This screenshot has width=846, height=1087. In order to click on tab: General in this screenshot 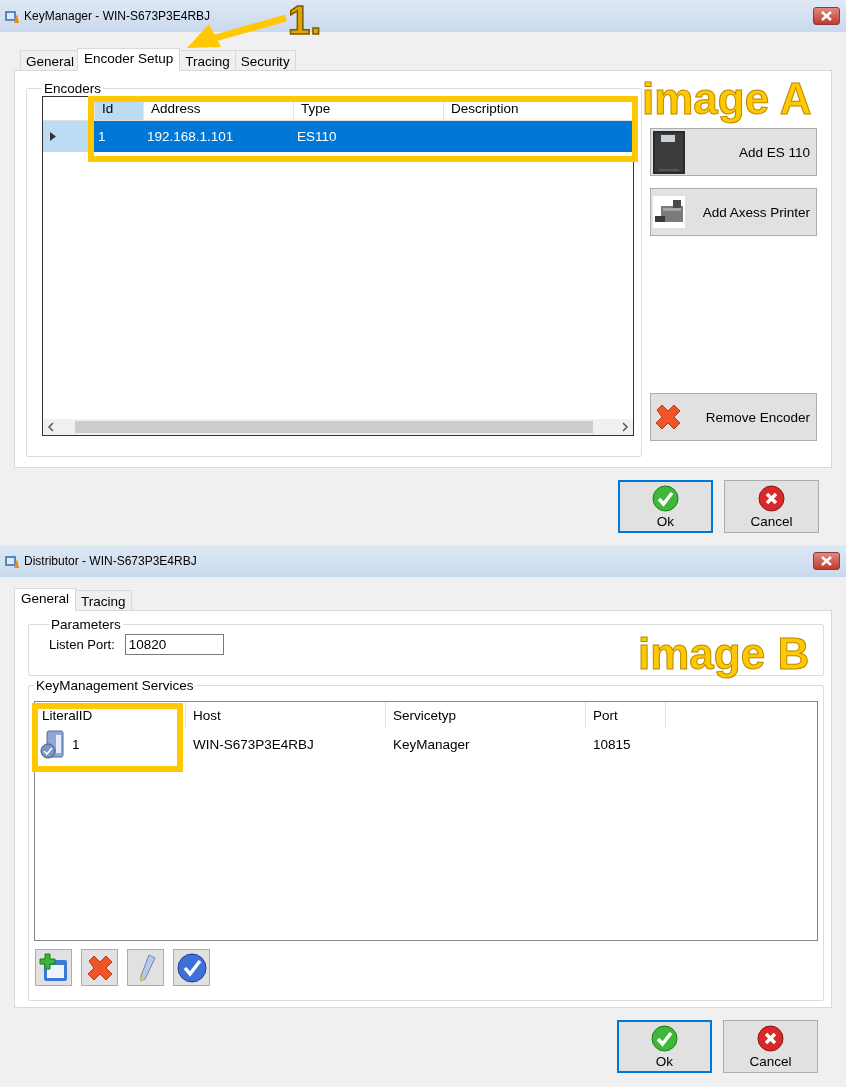, I will do `click(45, 599)`.